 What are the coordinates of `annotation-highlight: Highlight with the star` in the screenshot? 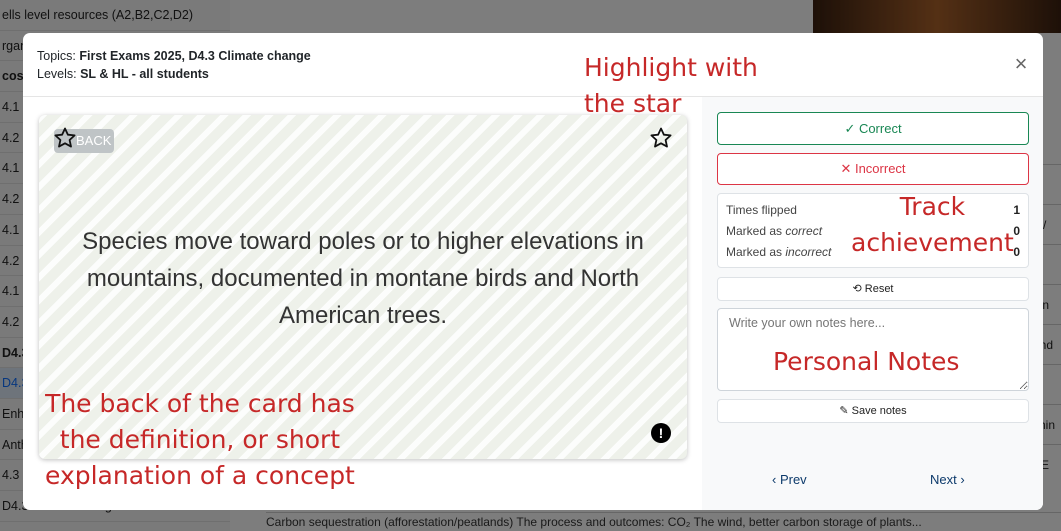 It's located at (671, 85).